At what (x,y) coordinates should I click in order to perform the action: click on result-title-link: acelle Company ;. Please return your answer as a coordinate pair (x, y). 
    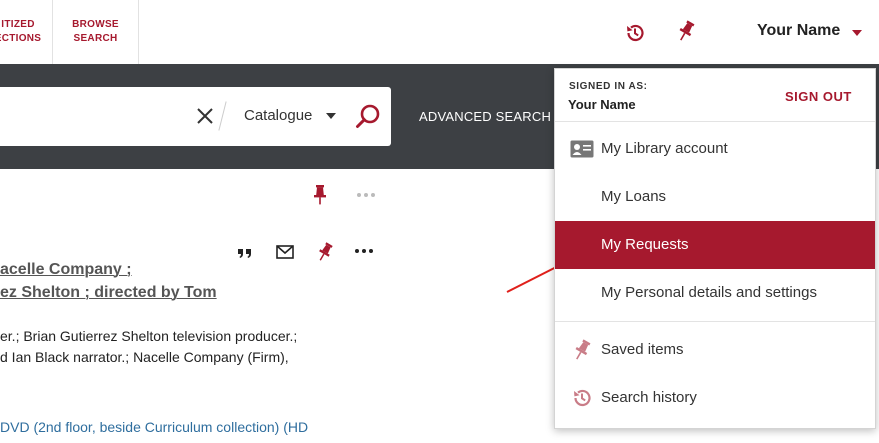
    Looking at the image, I should click on (66, 270).